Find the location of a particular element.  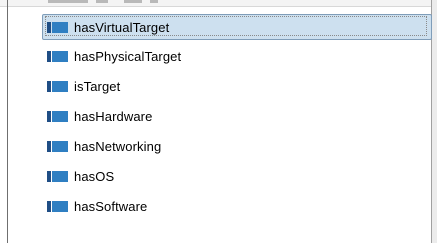

list-item-label: hasVirtualTarget is located at coordinates (122, 27).